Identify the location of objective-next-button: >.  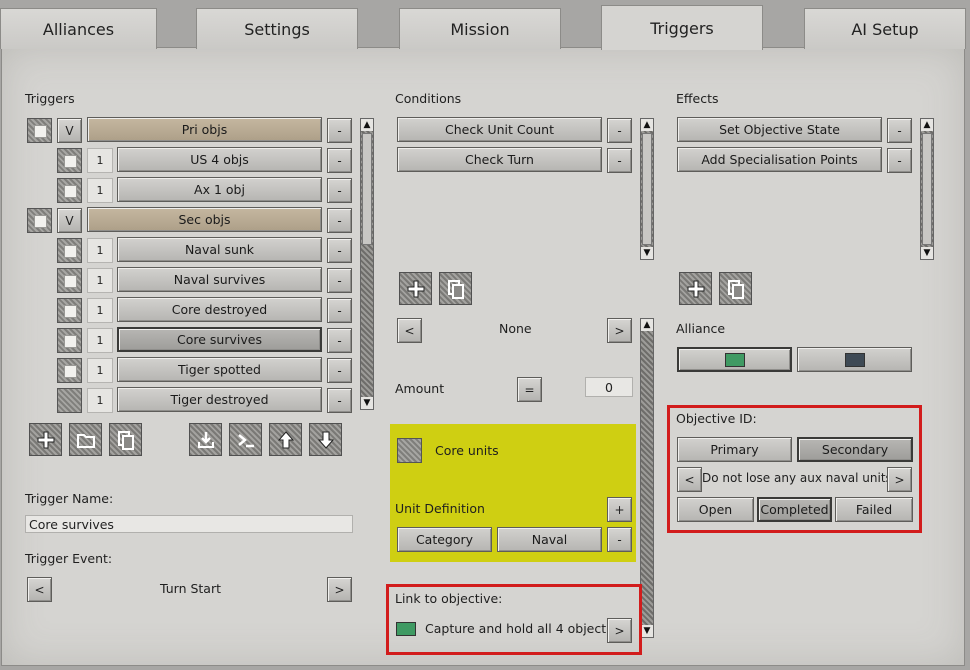
(899, 479).